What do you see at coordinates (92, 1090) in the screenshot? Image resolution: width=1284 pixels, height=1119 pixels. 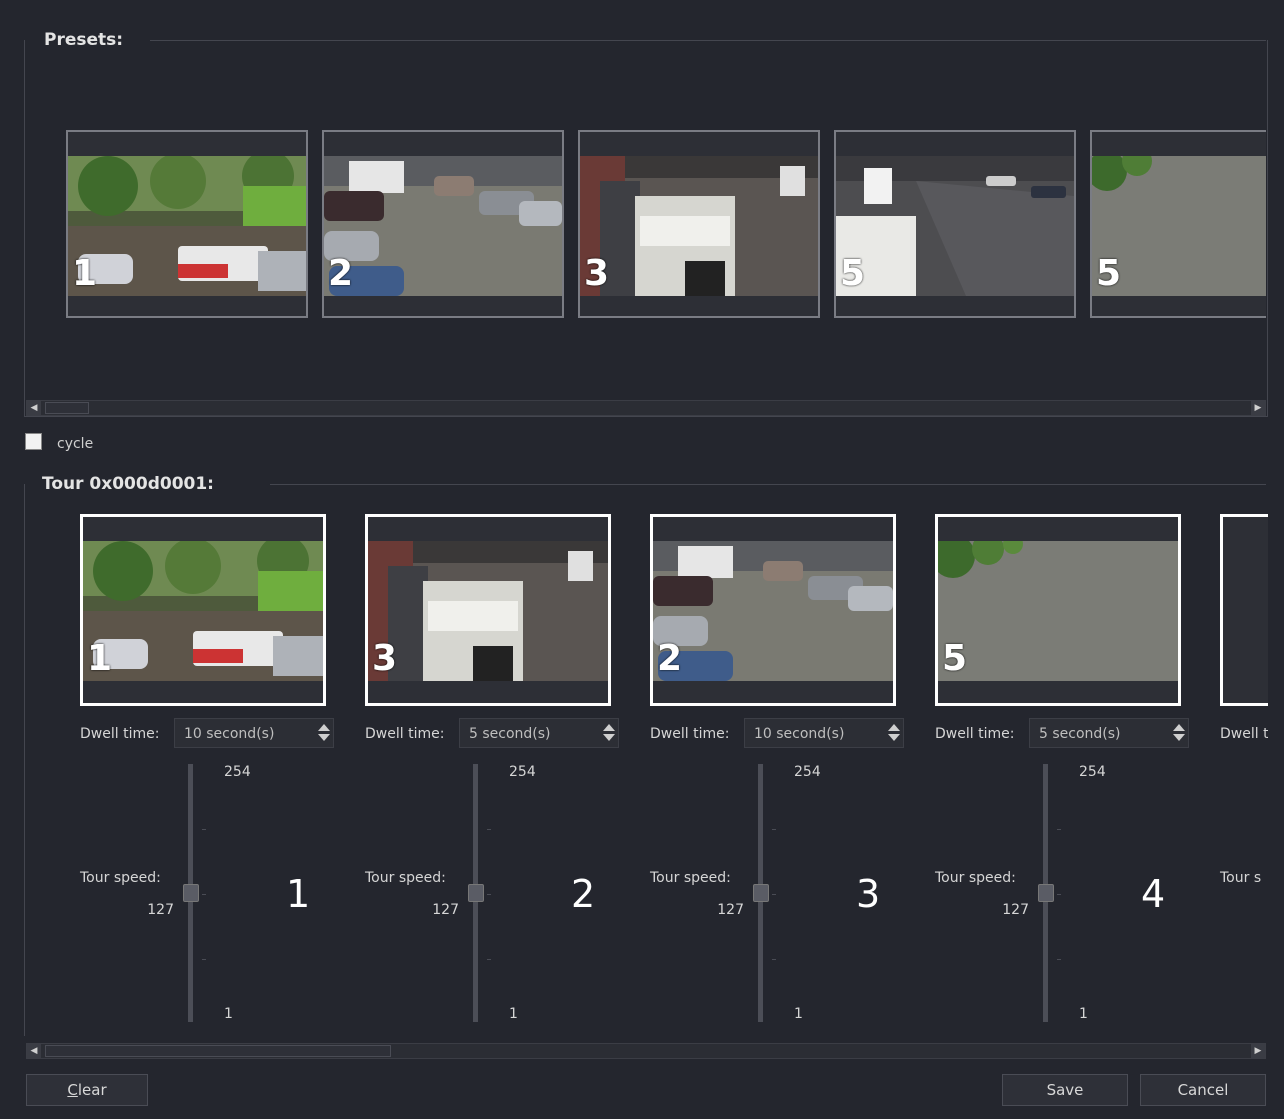 I see `clear-label: lear` at bounding box center [92, 1090].